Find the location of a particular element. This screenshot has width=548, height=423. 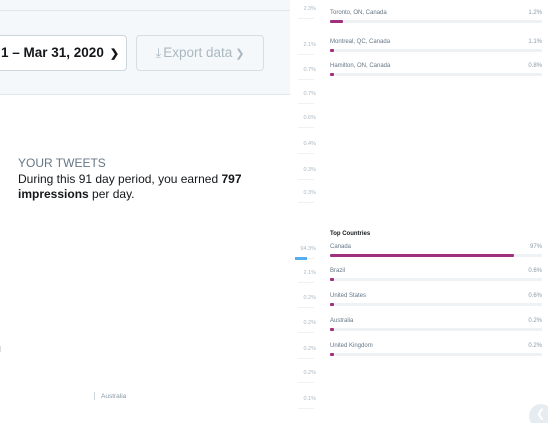

date-range-button: 1 – Mar 31, 2020 ❯ is located at coordinates (63, 53).